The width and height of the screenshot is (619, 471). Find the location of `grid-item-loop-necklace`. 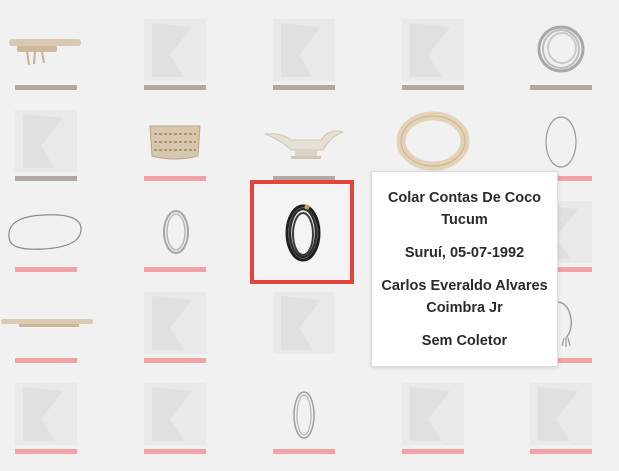

grid-item-loop-necklace is located at coordinates (45, 238).